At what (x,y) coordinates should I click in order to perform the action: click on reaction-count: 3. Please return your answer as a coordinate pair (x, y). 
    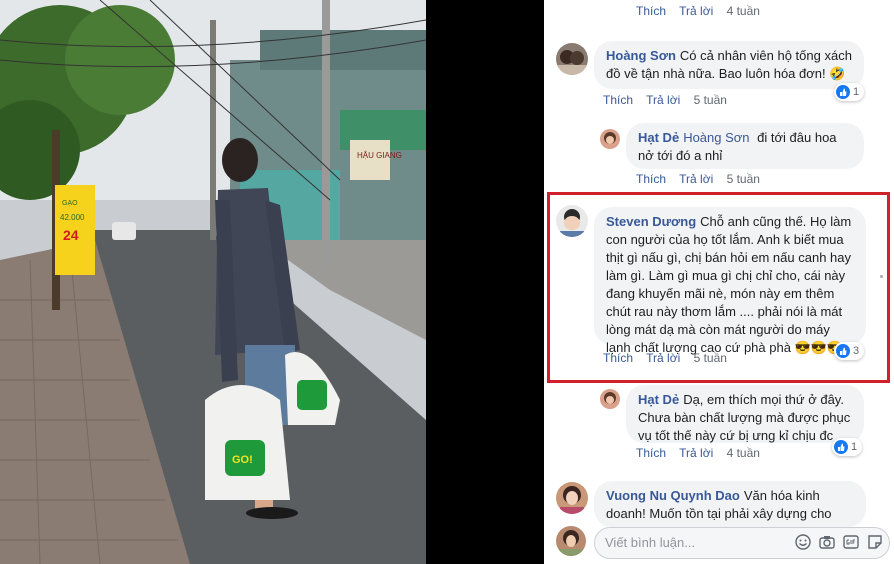
    Looking at the image, I should click on (849, 351).